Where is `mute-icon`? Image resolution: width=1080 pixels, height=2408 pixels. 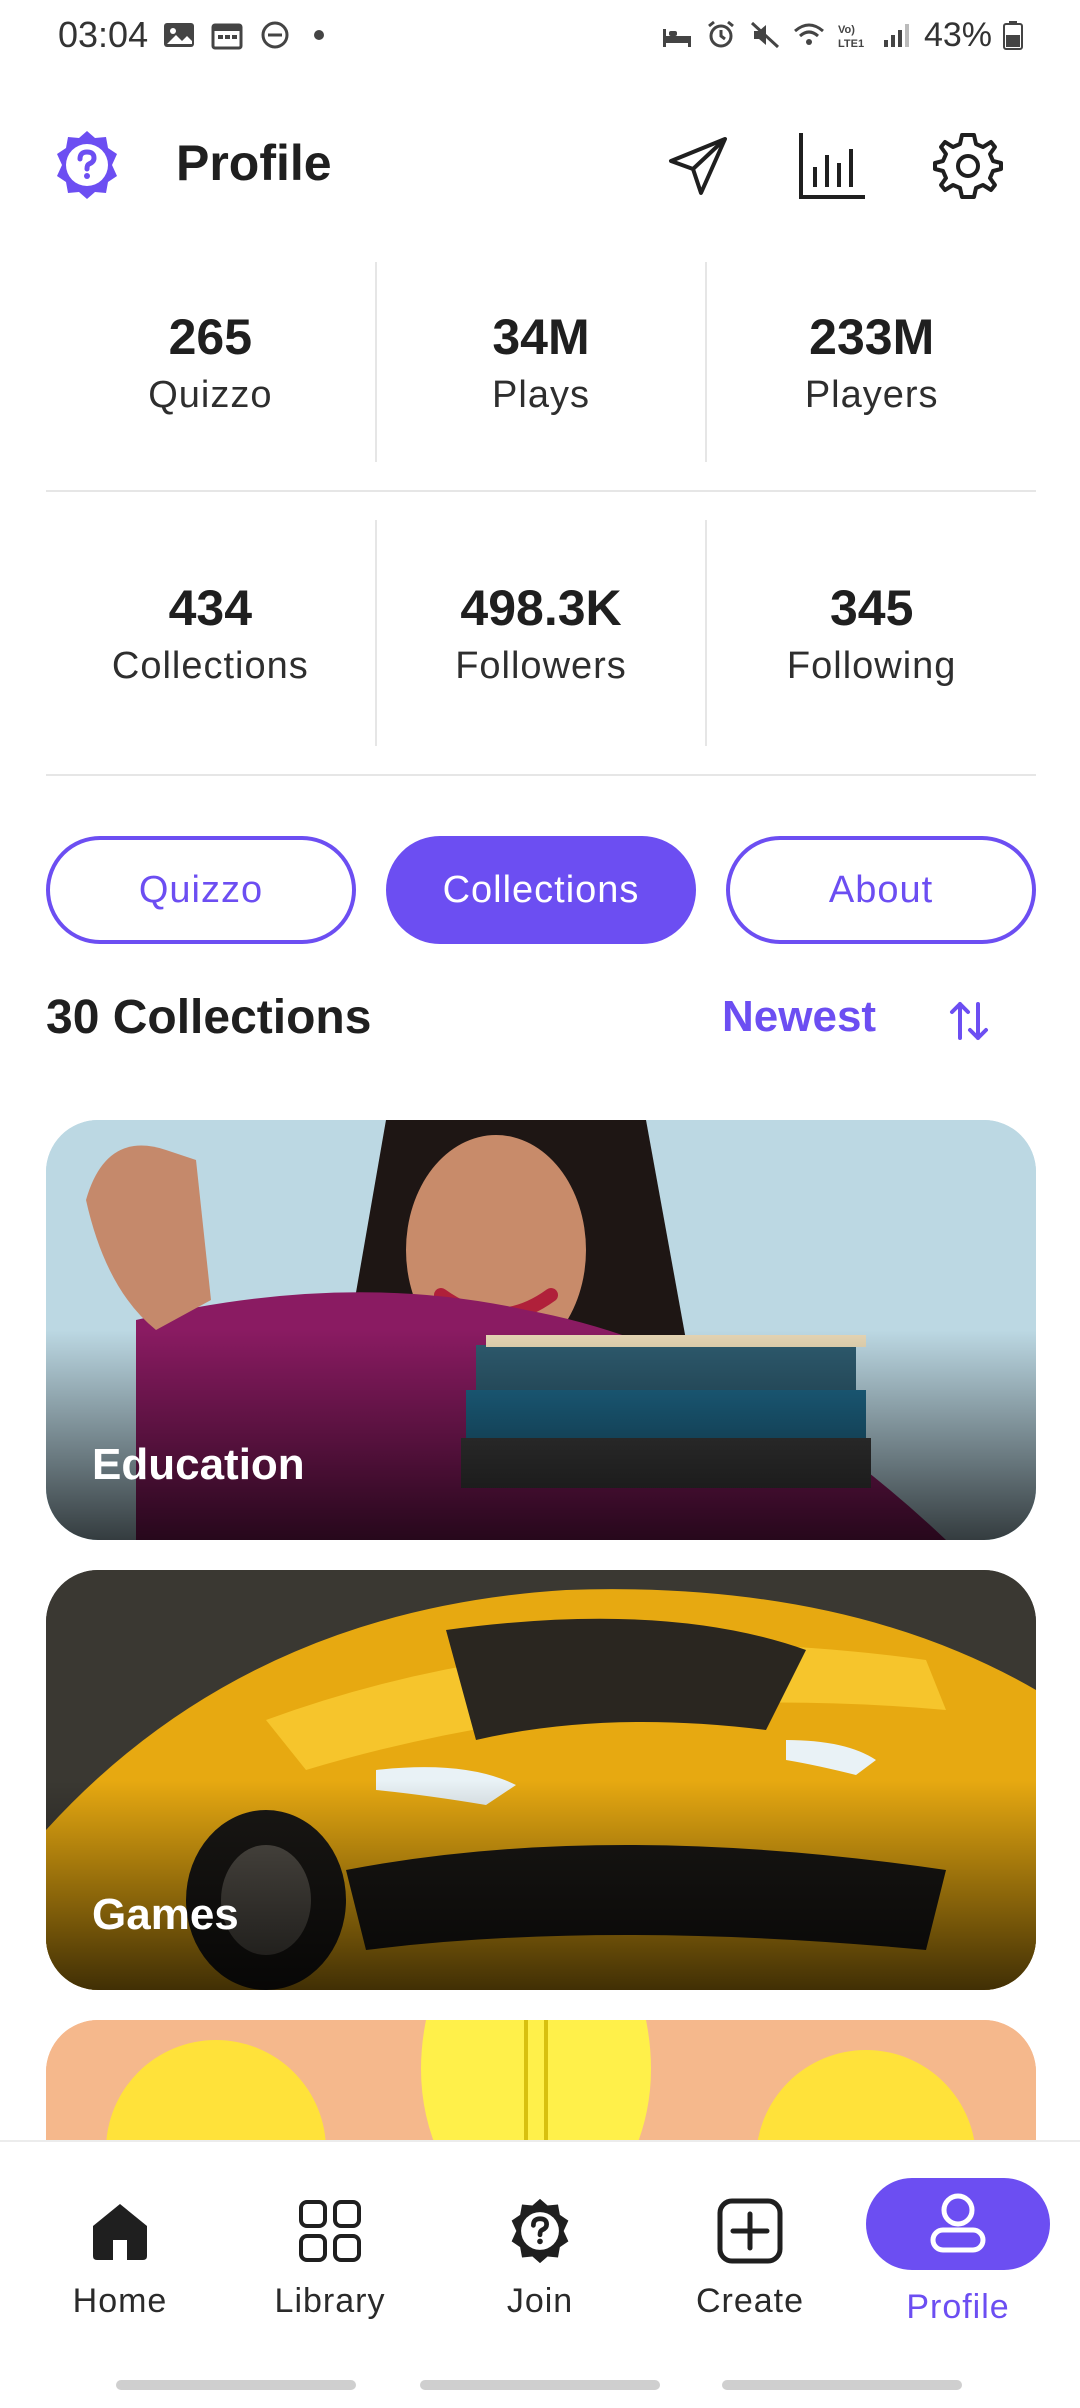
mute-icon is located at coordinates (764, 35).